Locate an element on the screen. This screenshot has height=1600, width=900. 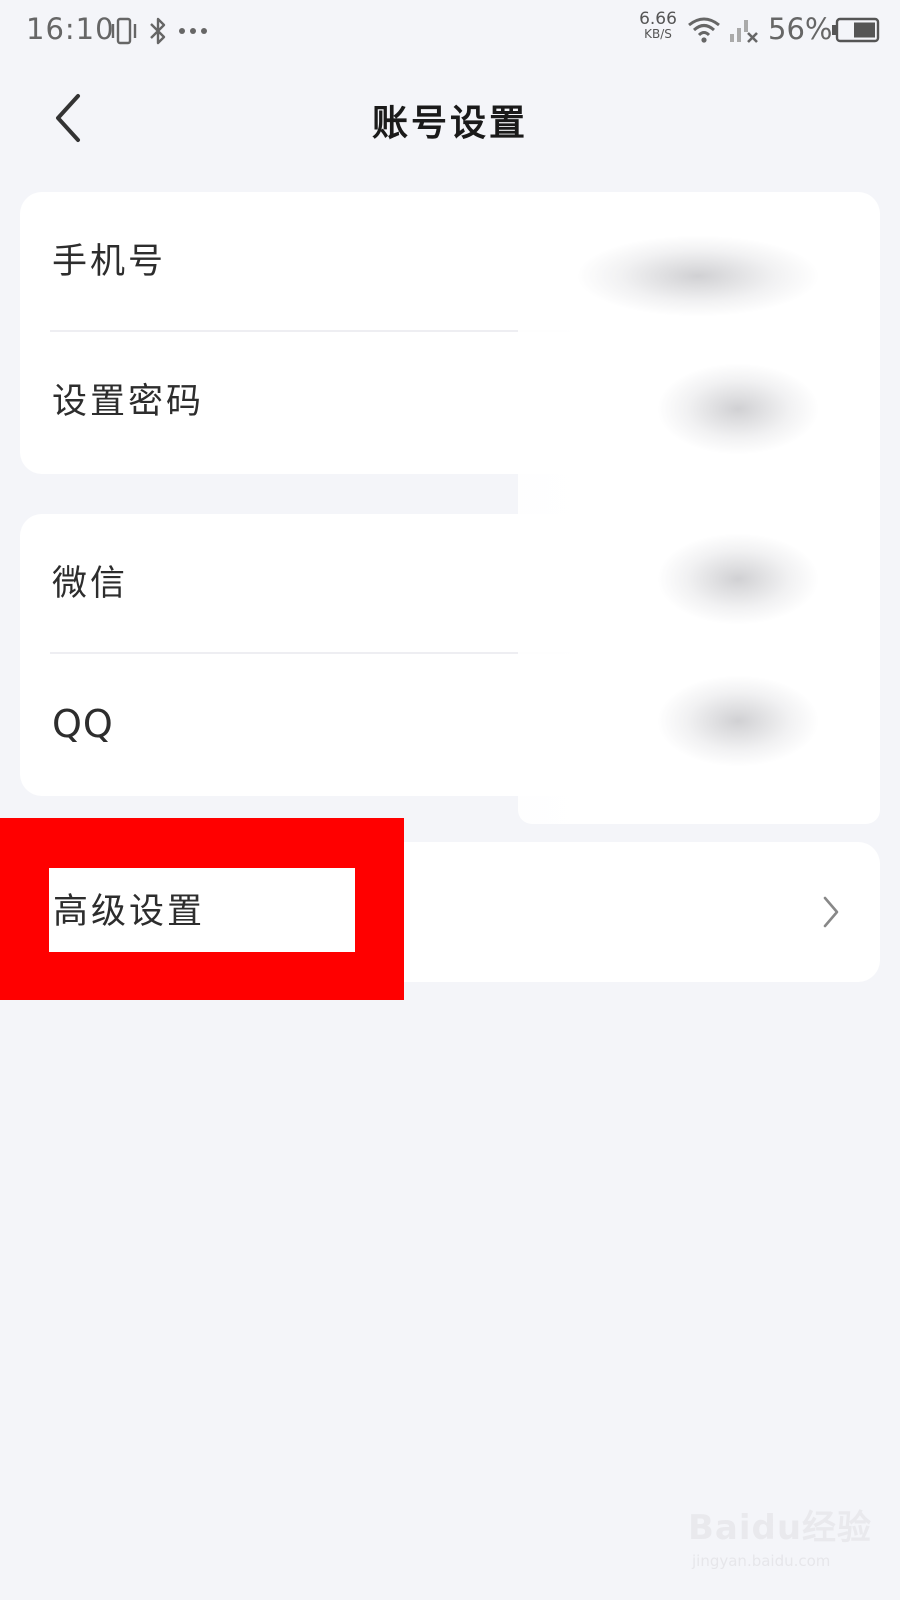
watermark-brand: Baidu经验 is located at coordinates (780, 1528).